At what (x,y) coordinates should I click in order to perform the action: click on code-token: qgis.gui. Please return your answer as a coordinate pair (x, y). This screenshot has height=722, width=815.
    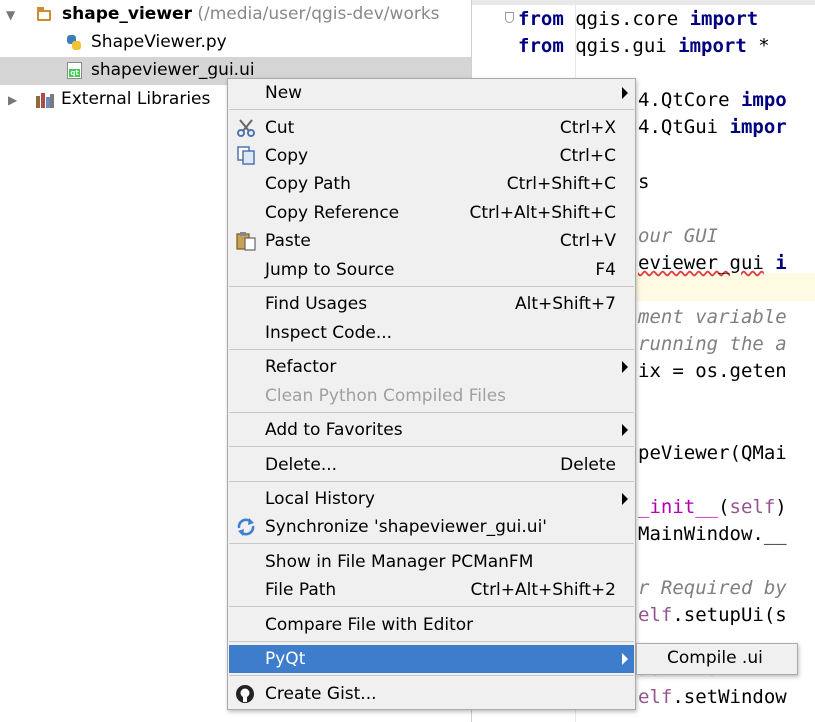
    Looking at the image, I should click on (621, 46).